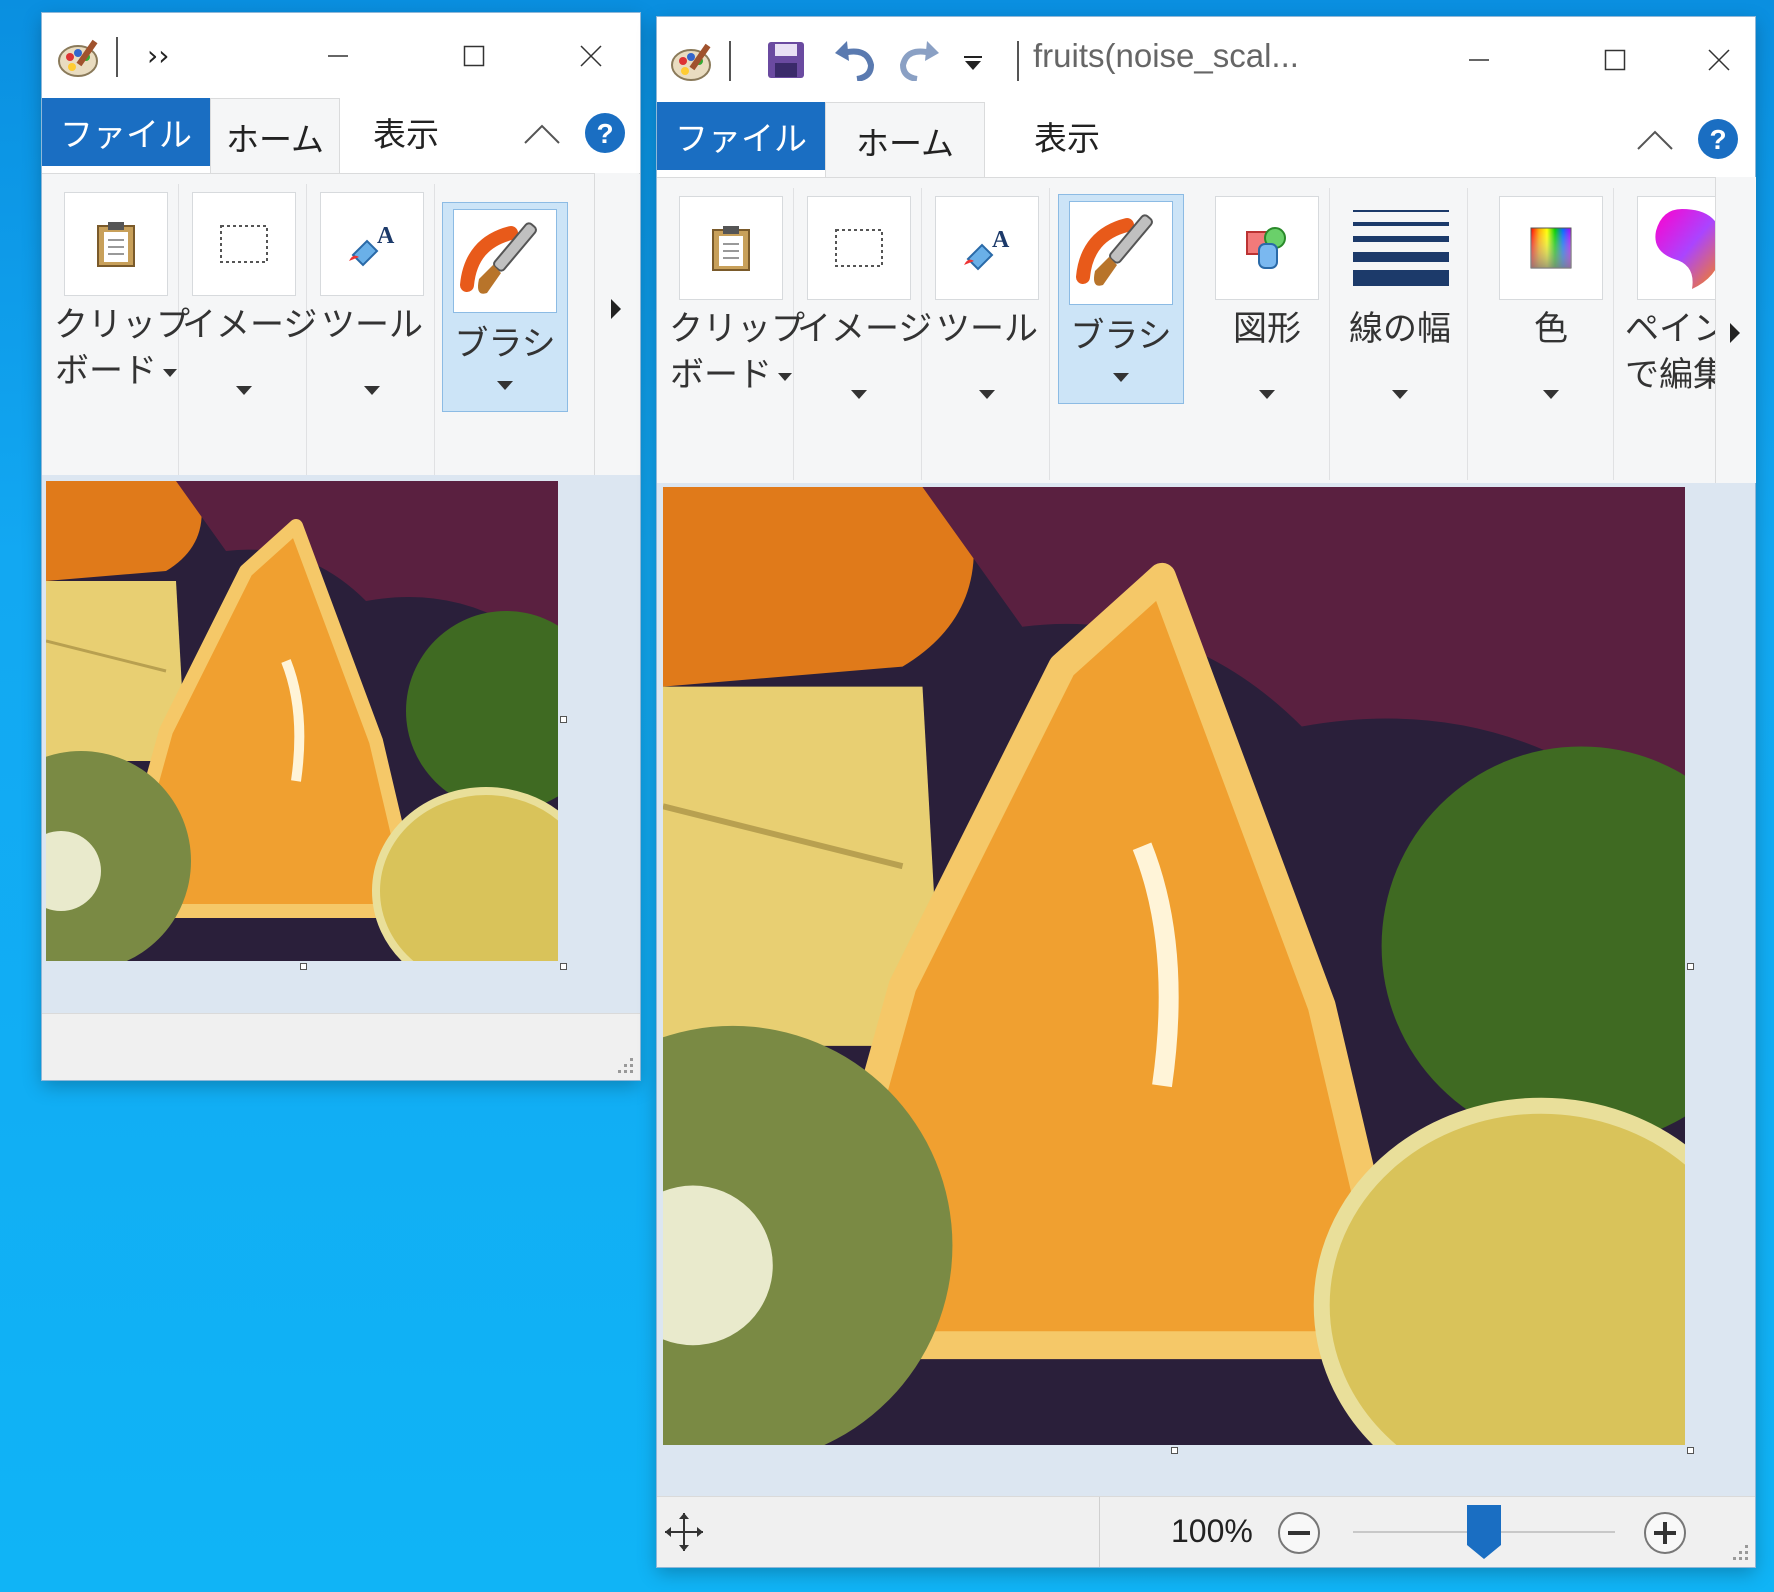 The height and width of the screenshot is (1592, 1774). What do you see at coordinates (1674, 352) in the screenshot?
I see `paint3d-label: ペイン で編集` at bounding box center [1674, 352].